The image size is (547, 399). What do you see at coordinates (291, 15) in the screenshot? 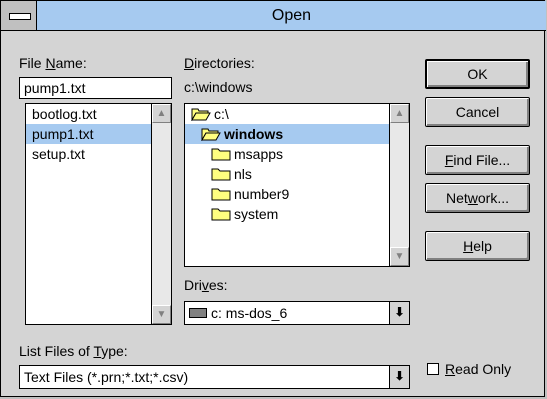
I see `window-title: Open` at bounding box center [291, 15].